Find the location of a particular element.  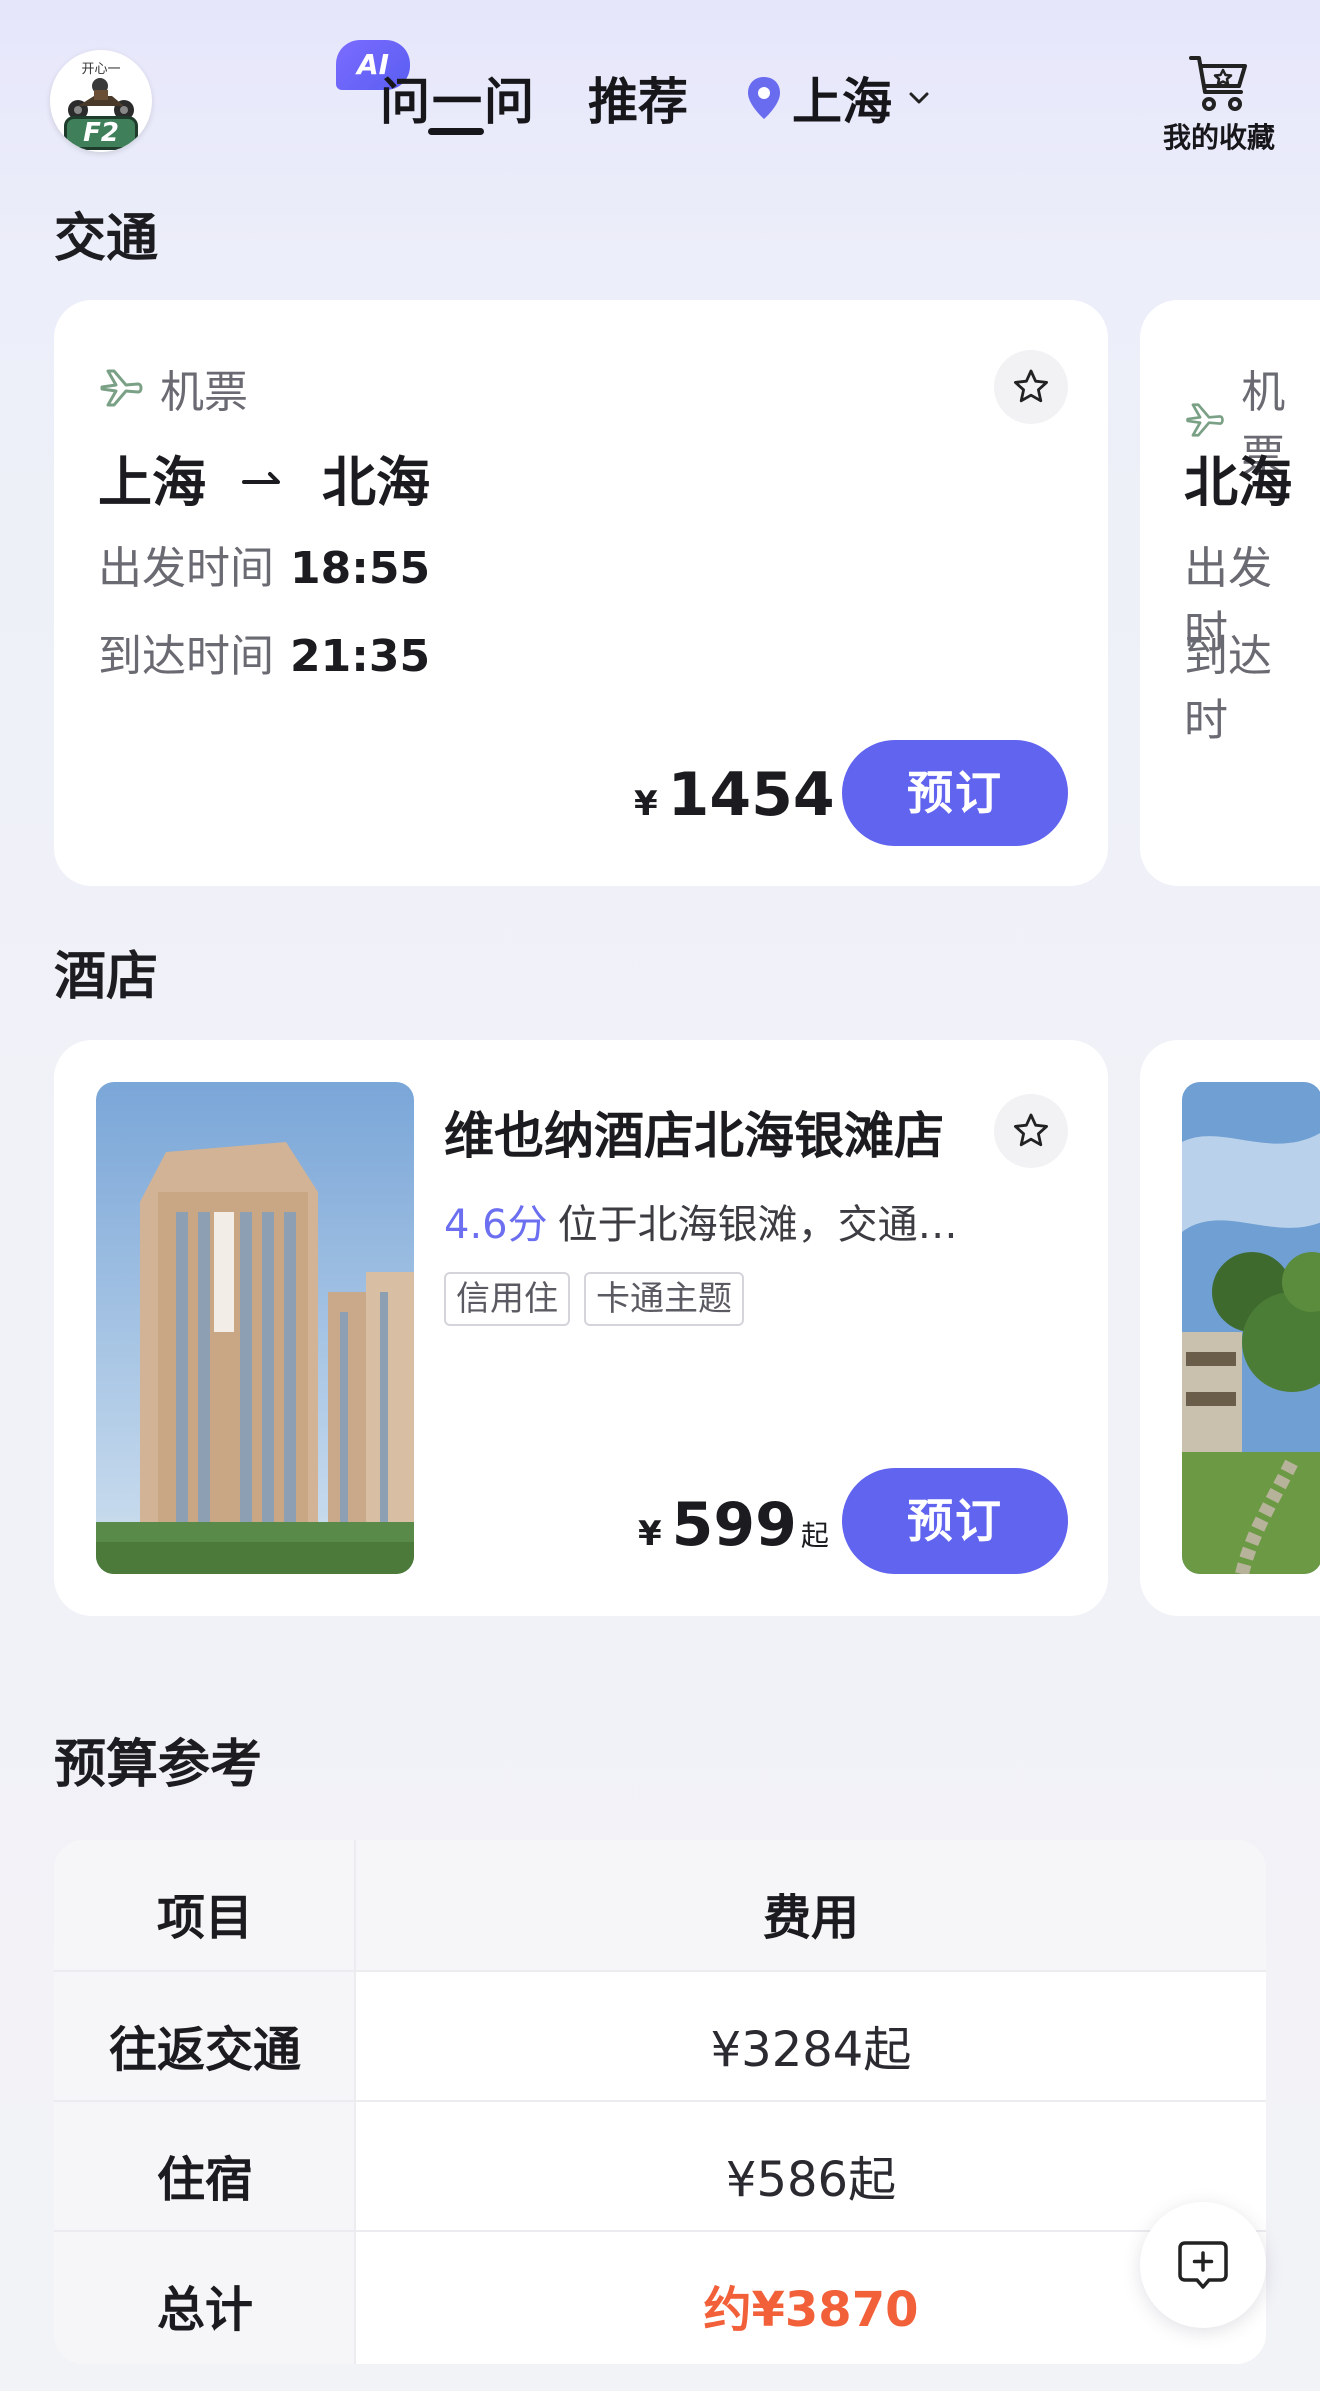

price-suffix: 起 is located at coordinates (814, 1535).